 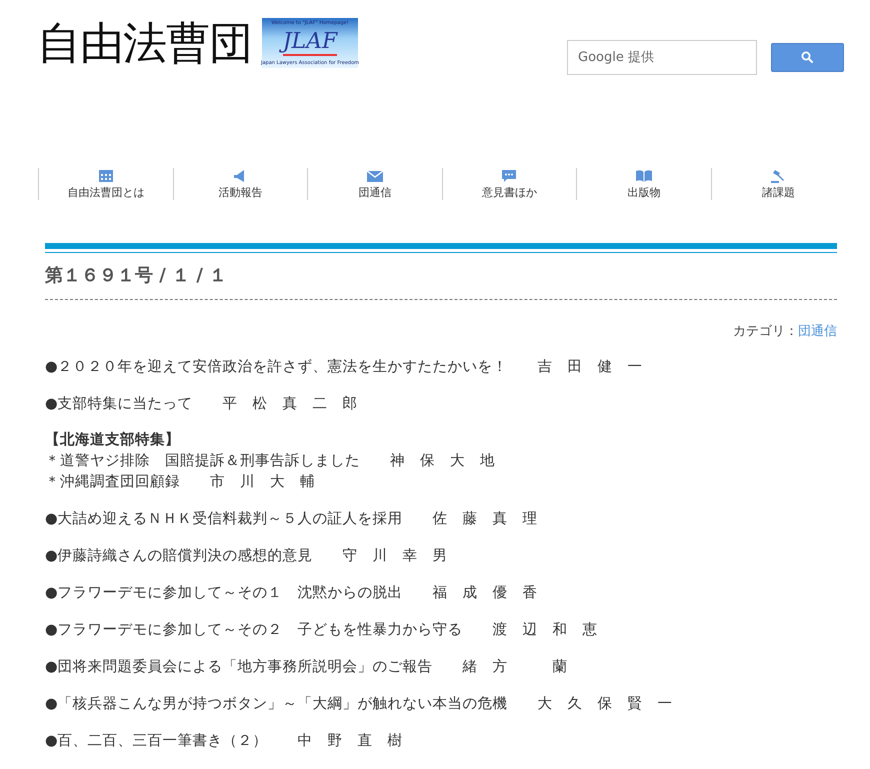 What do you see at coordinates (545, 630) in the screenshot?
I see `author-name: 渡 辺 和 恵` at bounding box center [545, 630].